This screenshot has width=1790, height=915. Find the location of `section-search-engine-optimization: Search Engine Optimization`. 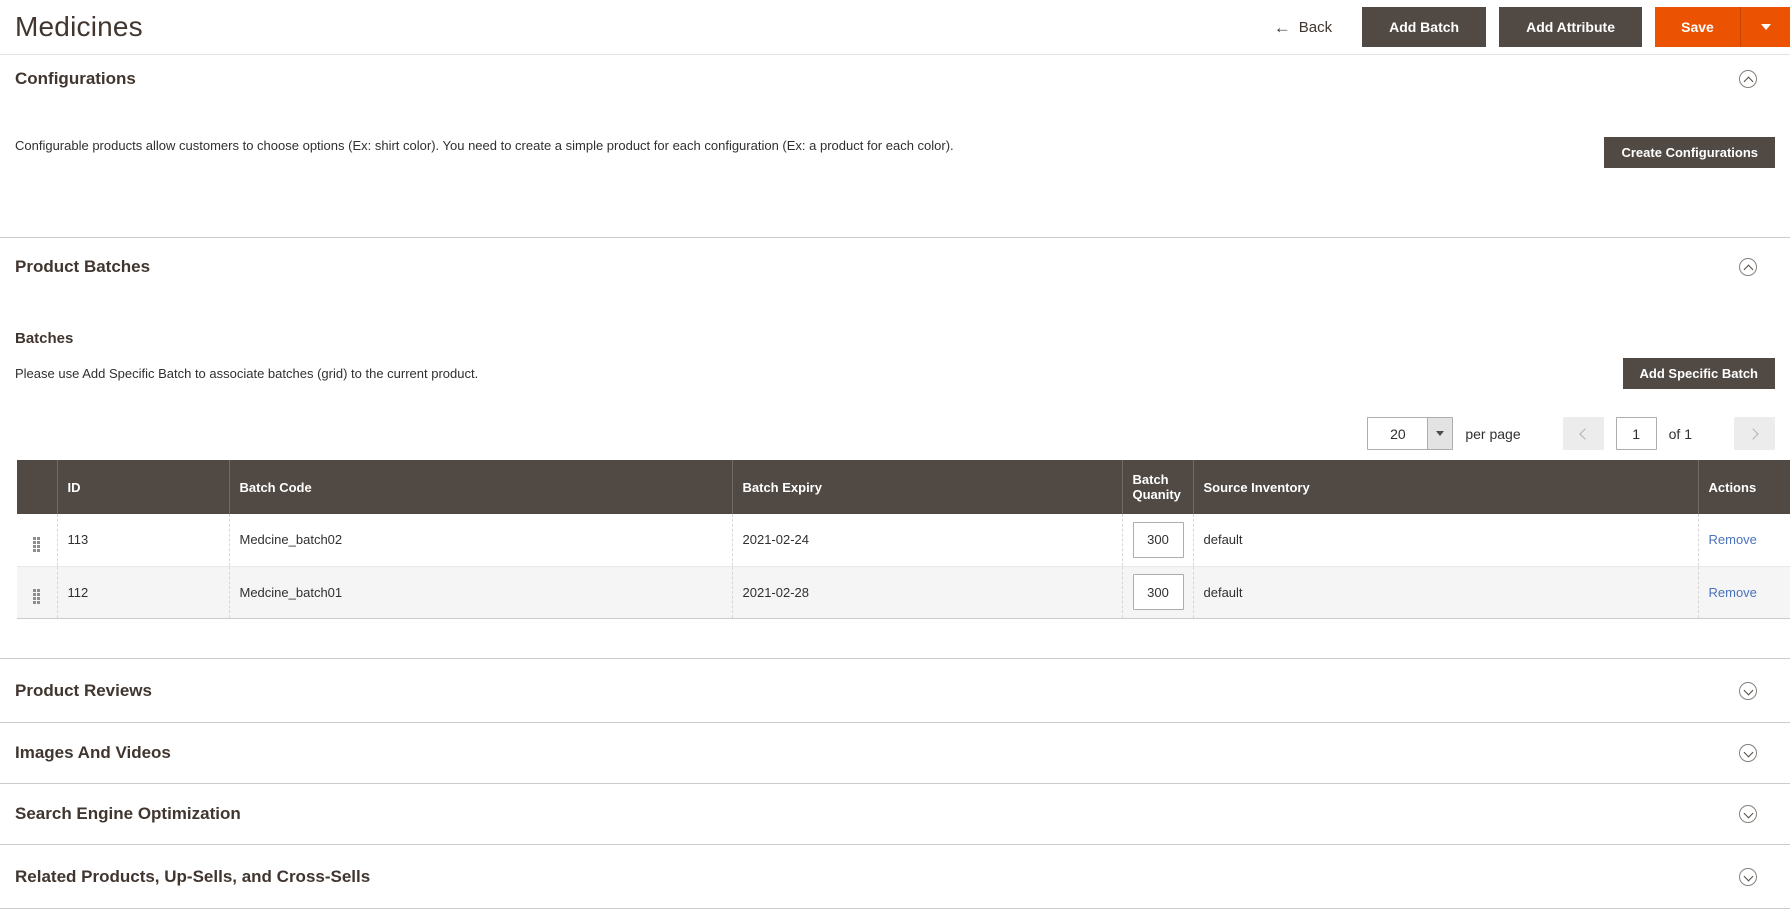

section-search-engine-optimization: Search Engine Optimization is located at coordinates (895, 814).